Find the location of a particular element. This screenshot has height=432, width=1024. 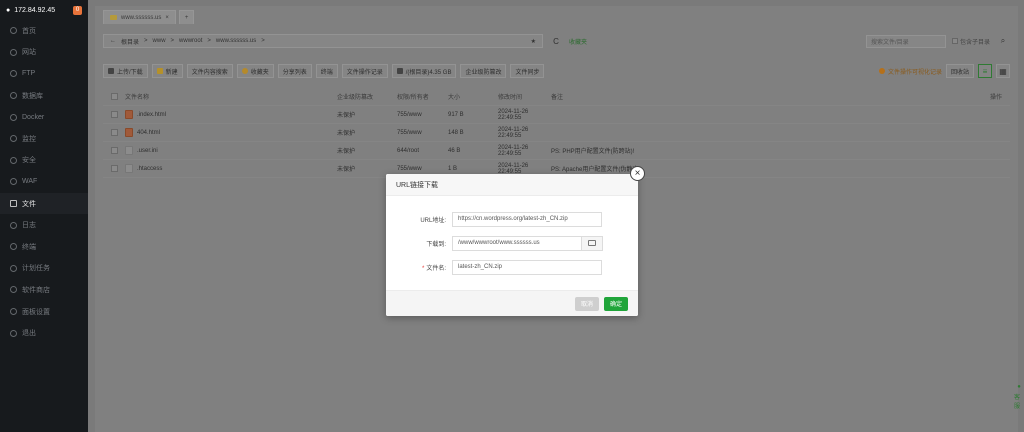

add-tab-button: + is located at coordinates (186, 17).